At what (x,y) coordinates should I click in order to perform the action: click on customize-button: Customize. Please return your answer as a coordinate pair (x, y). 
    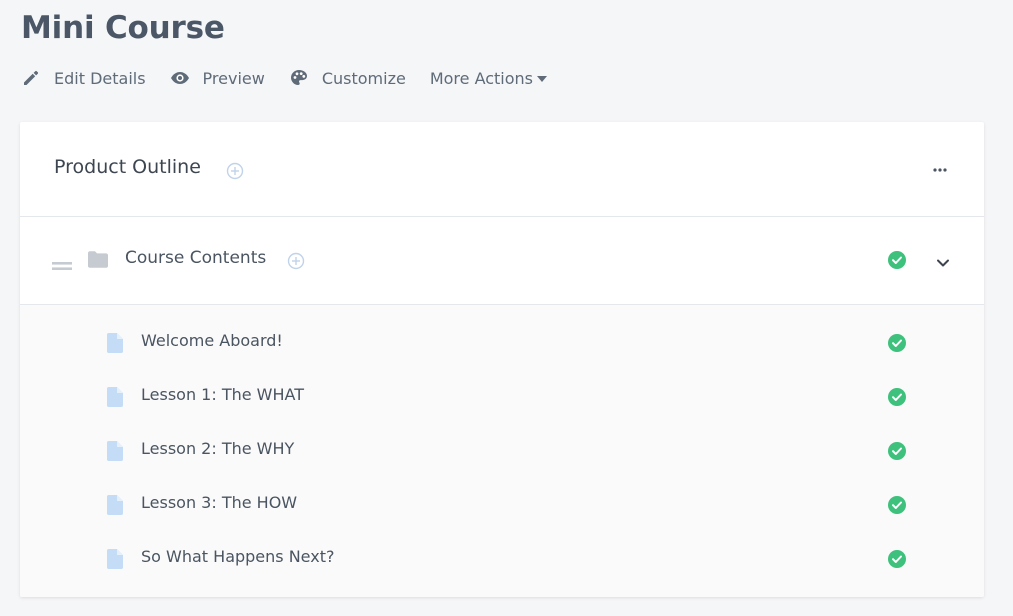
    Looking at the image, I should click on (347, 78).